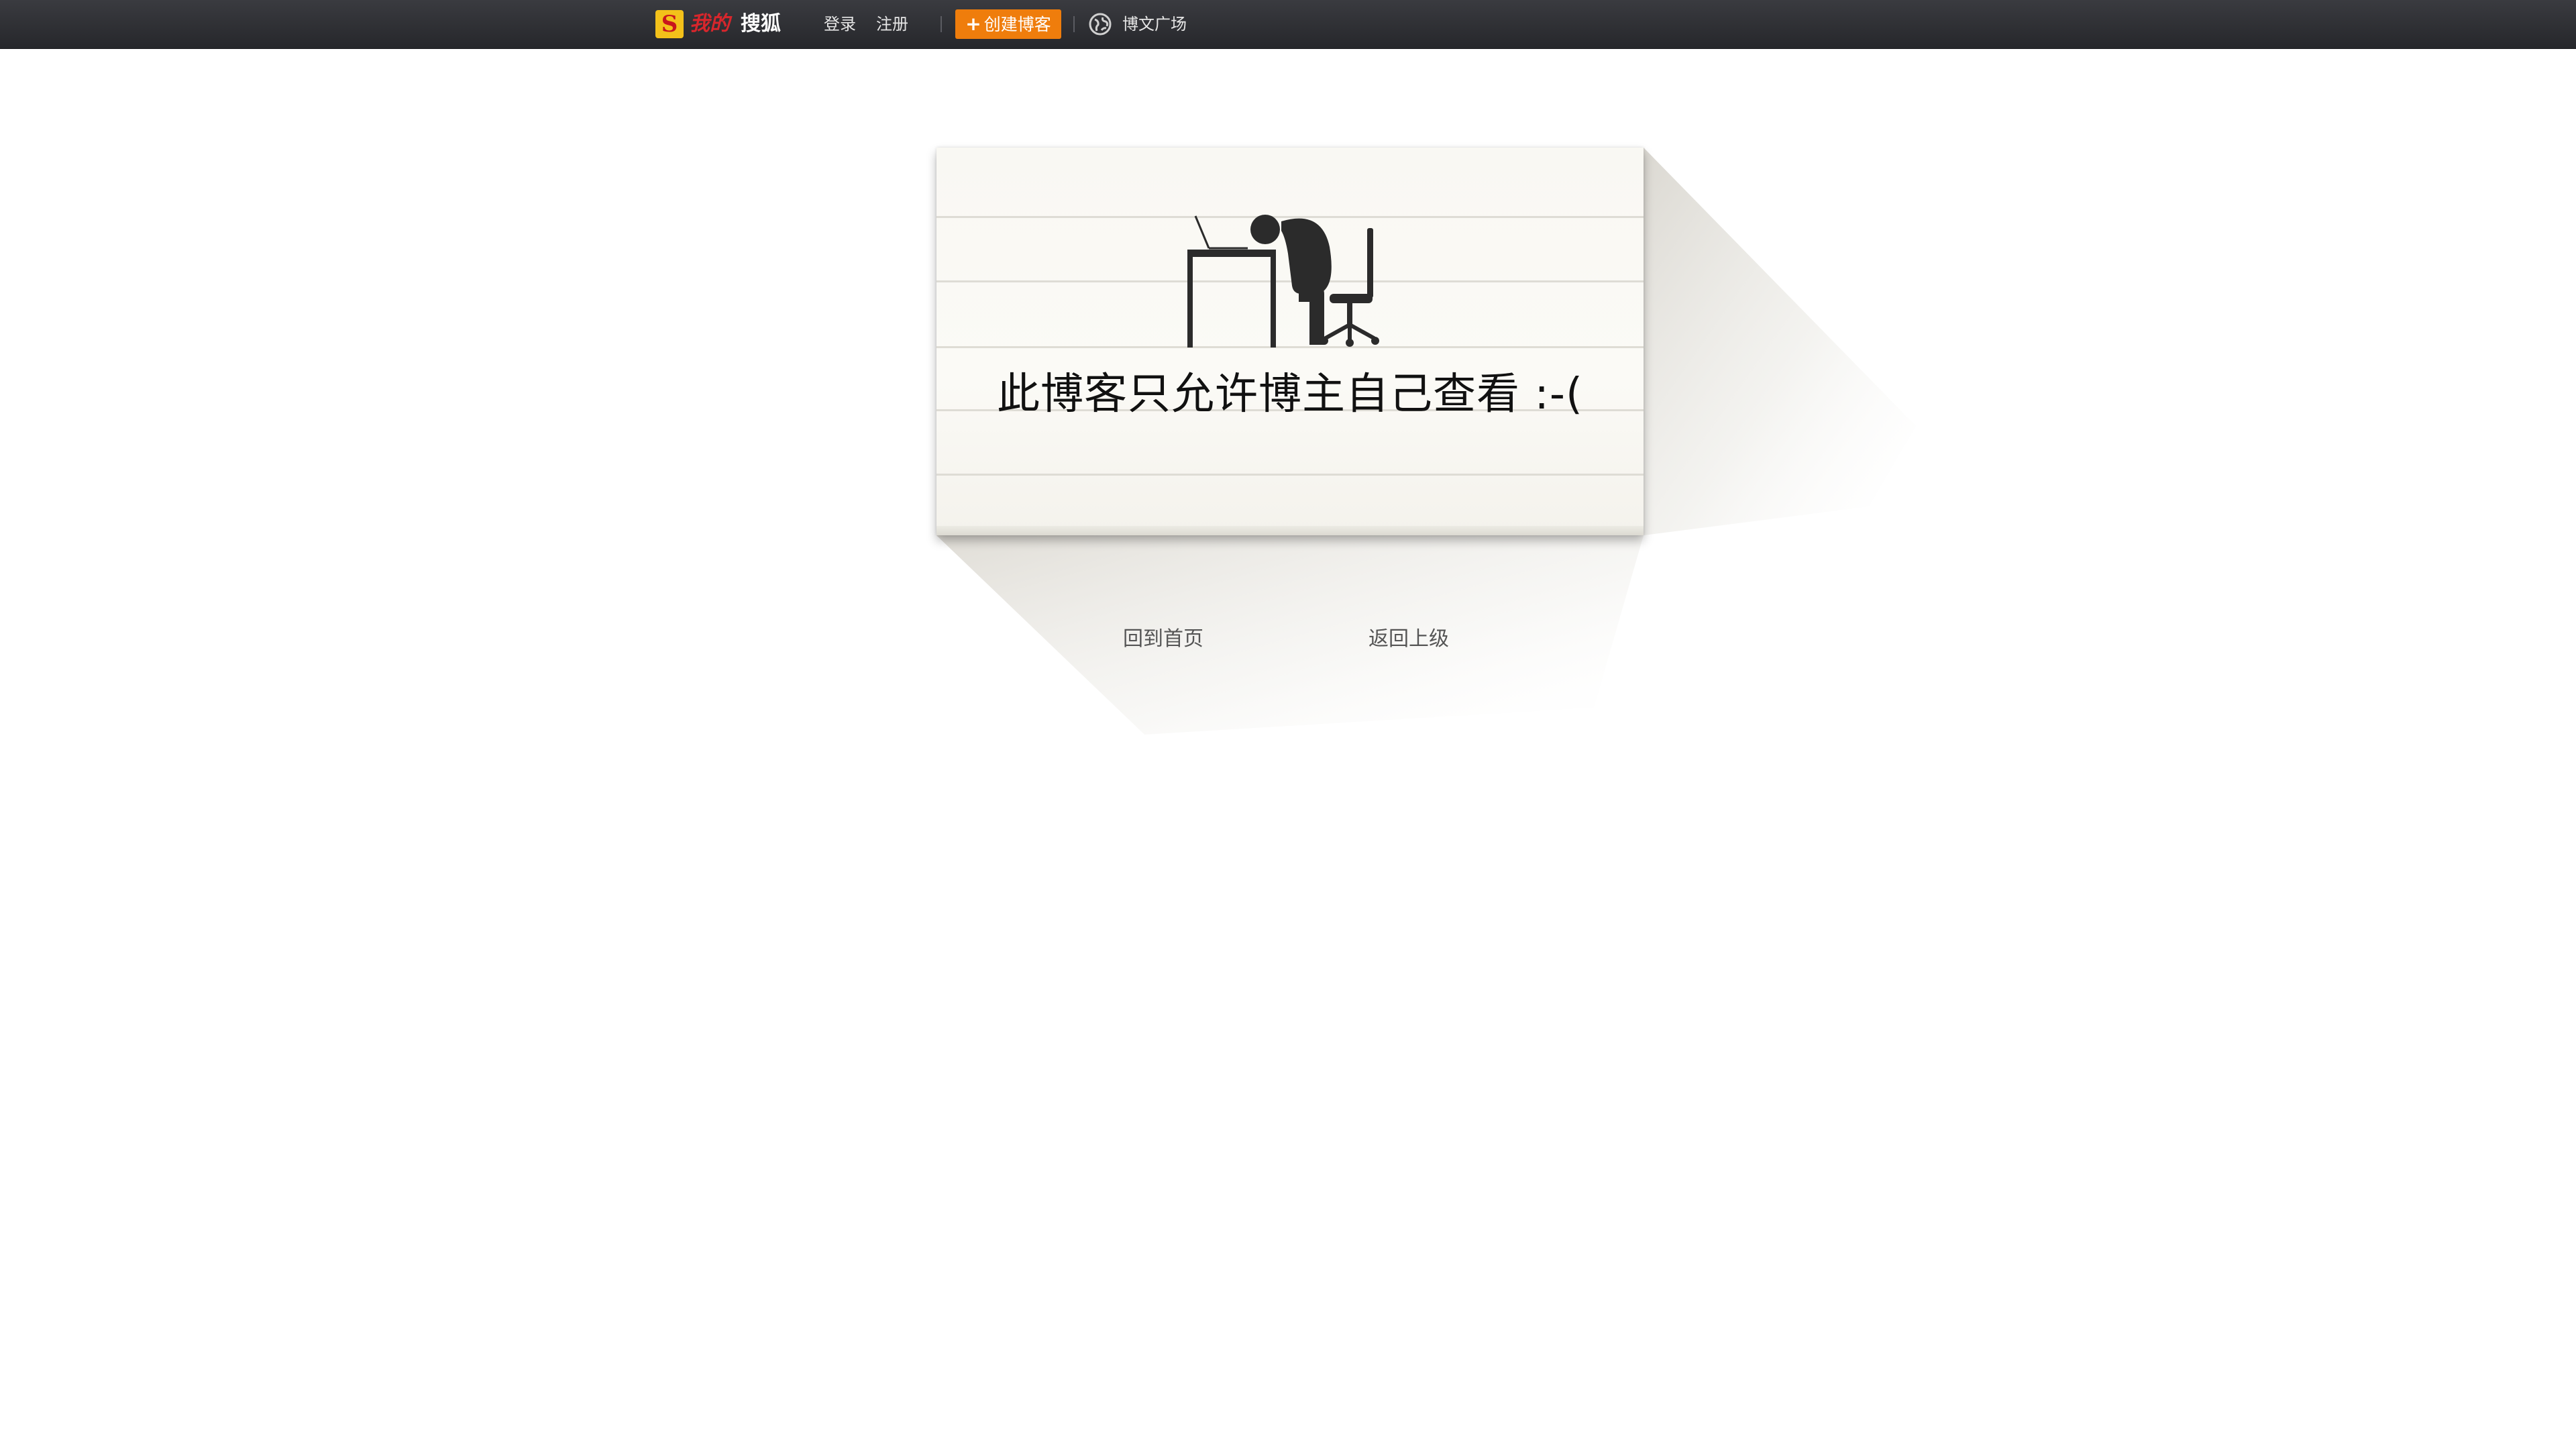 This screenshot has width=2576, height=1449. What do you see at coordinates (1408, 639) in the screenshot?
I see `go-back-link: 返回上级` at bounding box center [1408, 639].